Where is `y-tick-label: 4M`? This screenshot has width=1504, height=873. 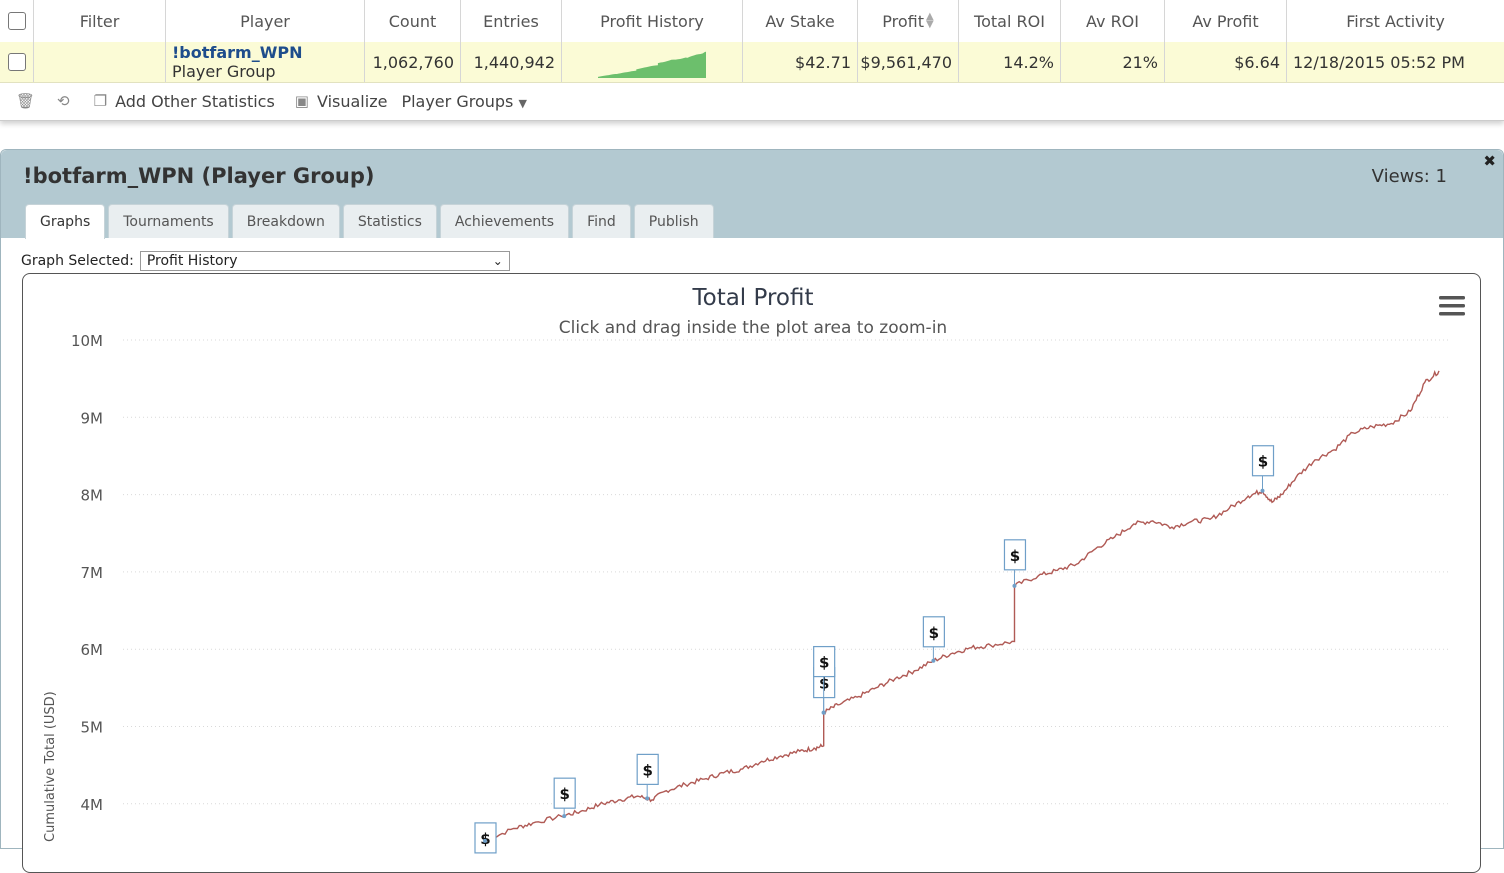 y-tick-label: 4M is located at coordinates (92, 805).